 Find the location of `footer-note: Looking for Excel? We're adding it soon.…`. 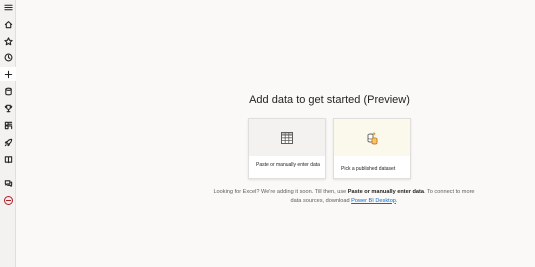

footer-note: Looking for Excel? We're adding it soon.… is located at coordinates (344, 196).